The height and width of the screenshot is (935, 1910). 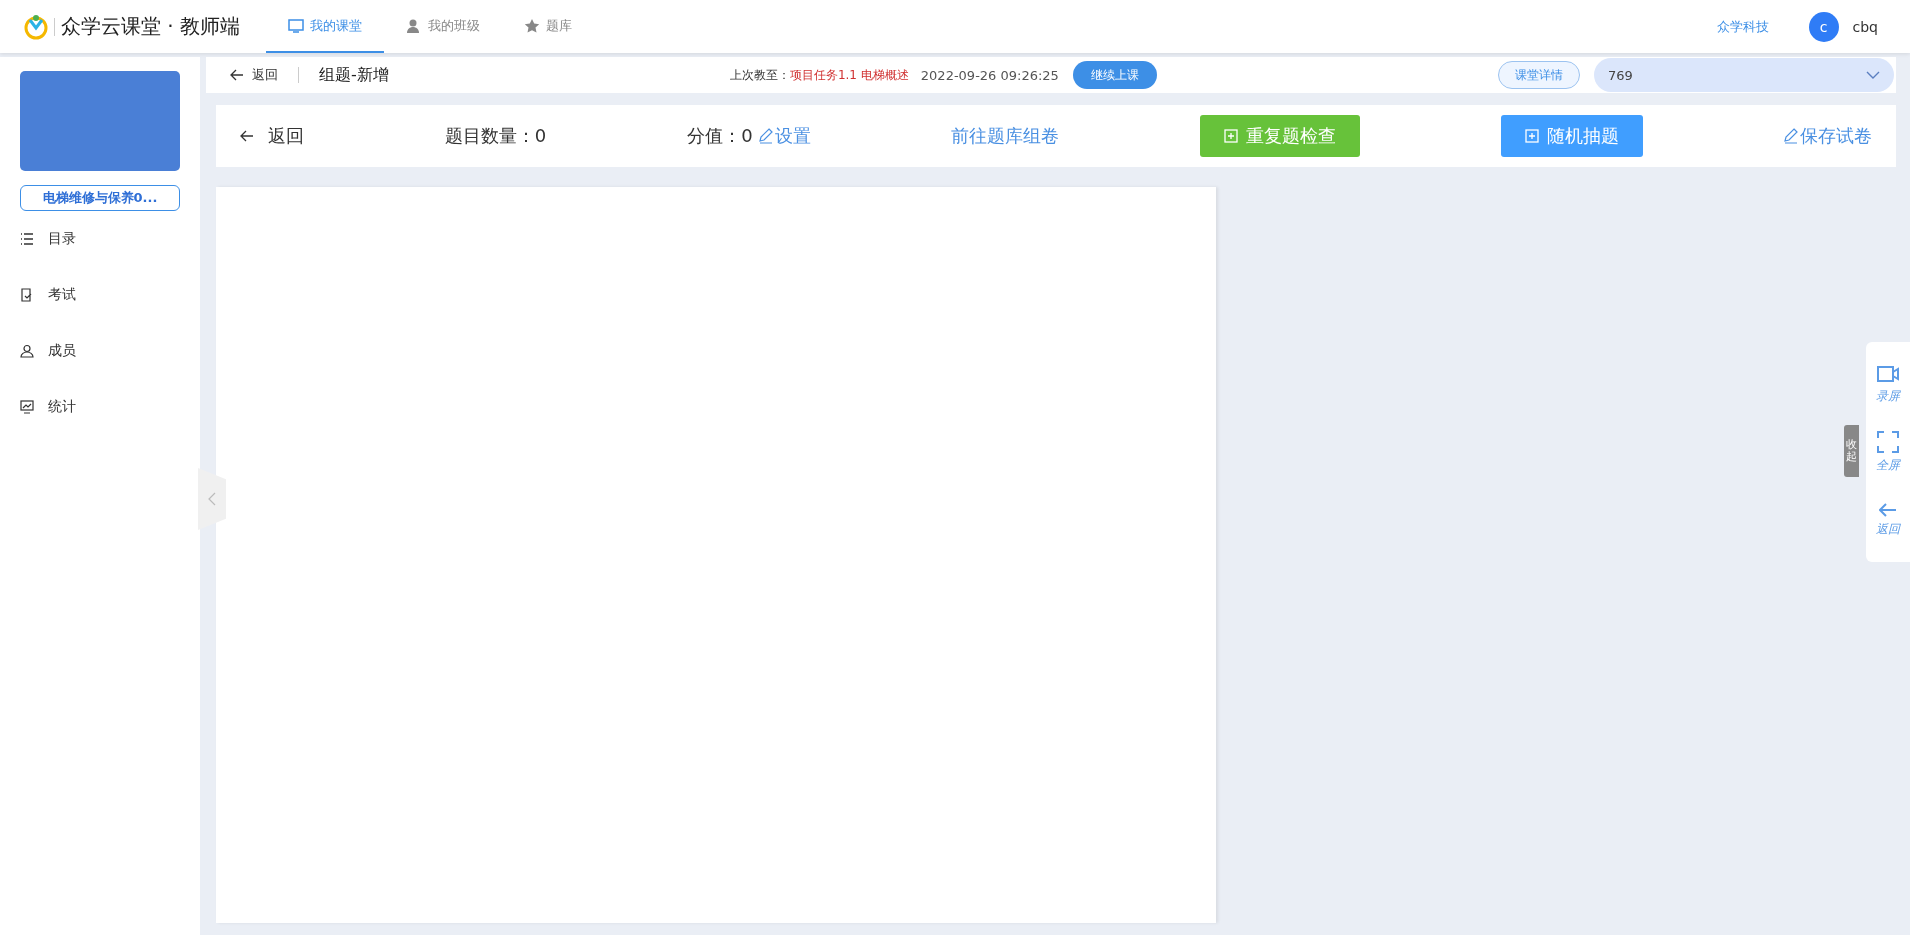 I want to click on side-tool-button: 全屏, so click(x=1888, y=452).